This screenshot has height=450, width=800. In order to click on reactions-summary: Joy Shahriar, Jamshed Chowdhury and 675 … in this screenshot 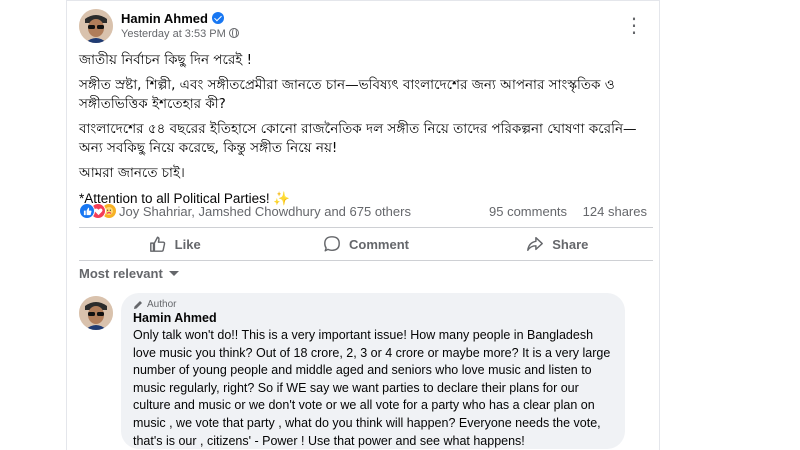, I will do `click(366, 212)`.